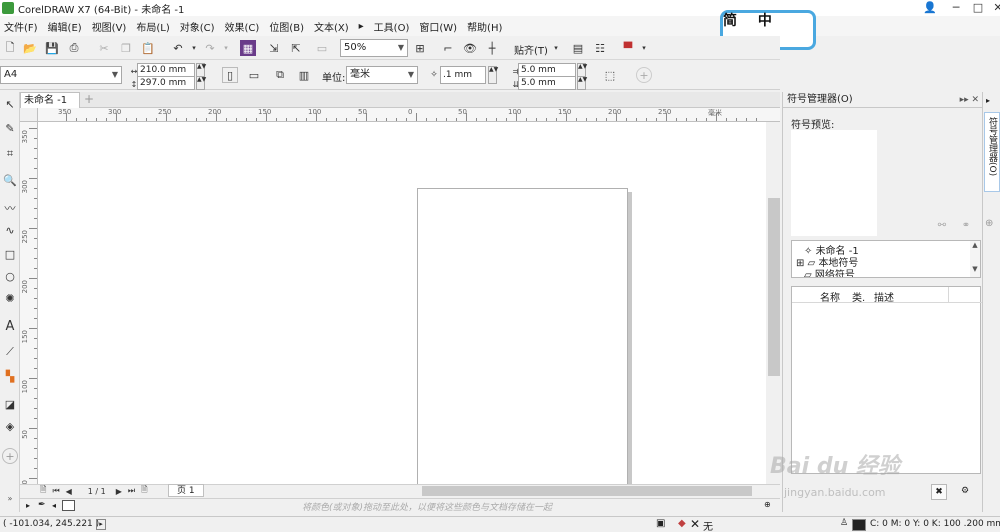 Image resolution: width=1000 pixels, height=532 pixels. What do you see at coordinates (42, 505) in the screenshot?
I see `eyedropper-icon: ✒` at bounding box center [42, 505].